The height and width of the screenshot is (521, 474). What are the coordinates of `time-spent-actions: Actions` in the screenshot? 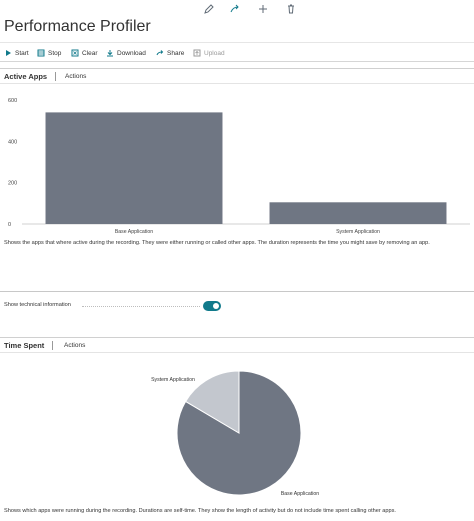 It's located at (74, 345).